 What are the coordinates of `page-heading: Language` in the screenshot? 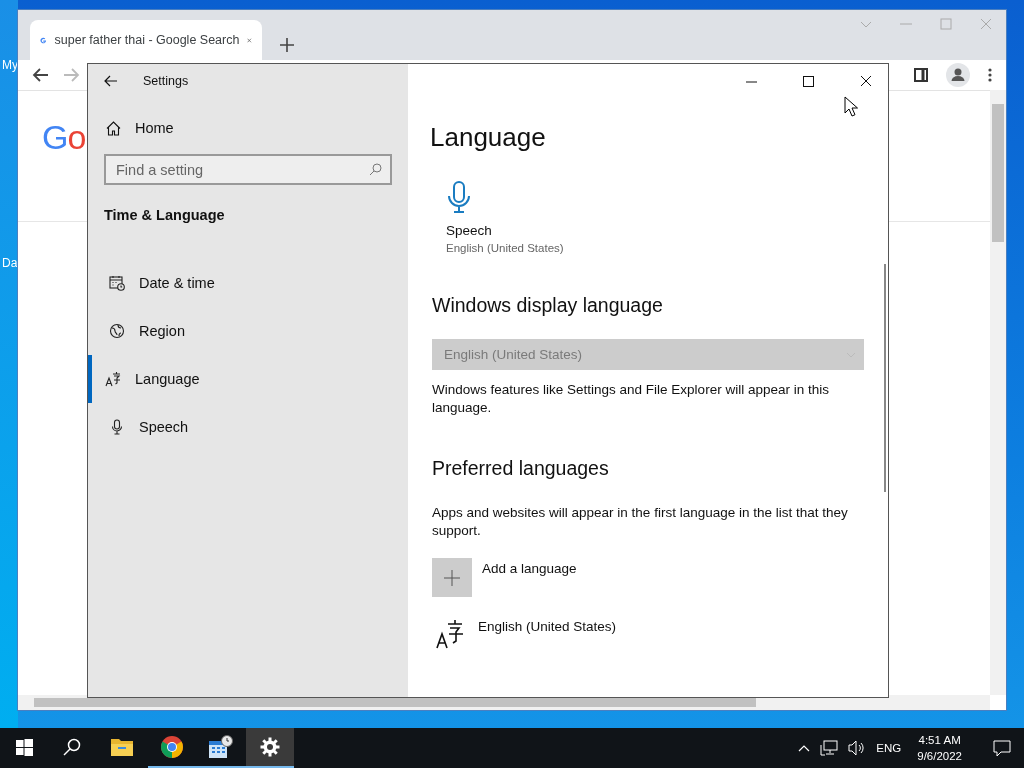 It's located at (488, 137).